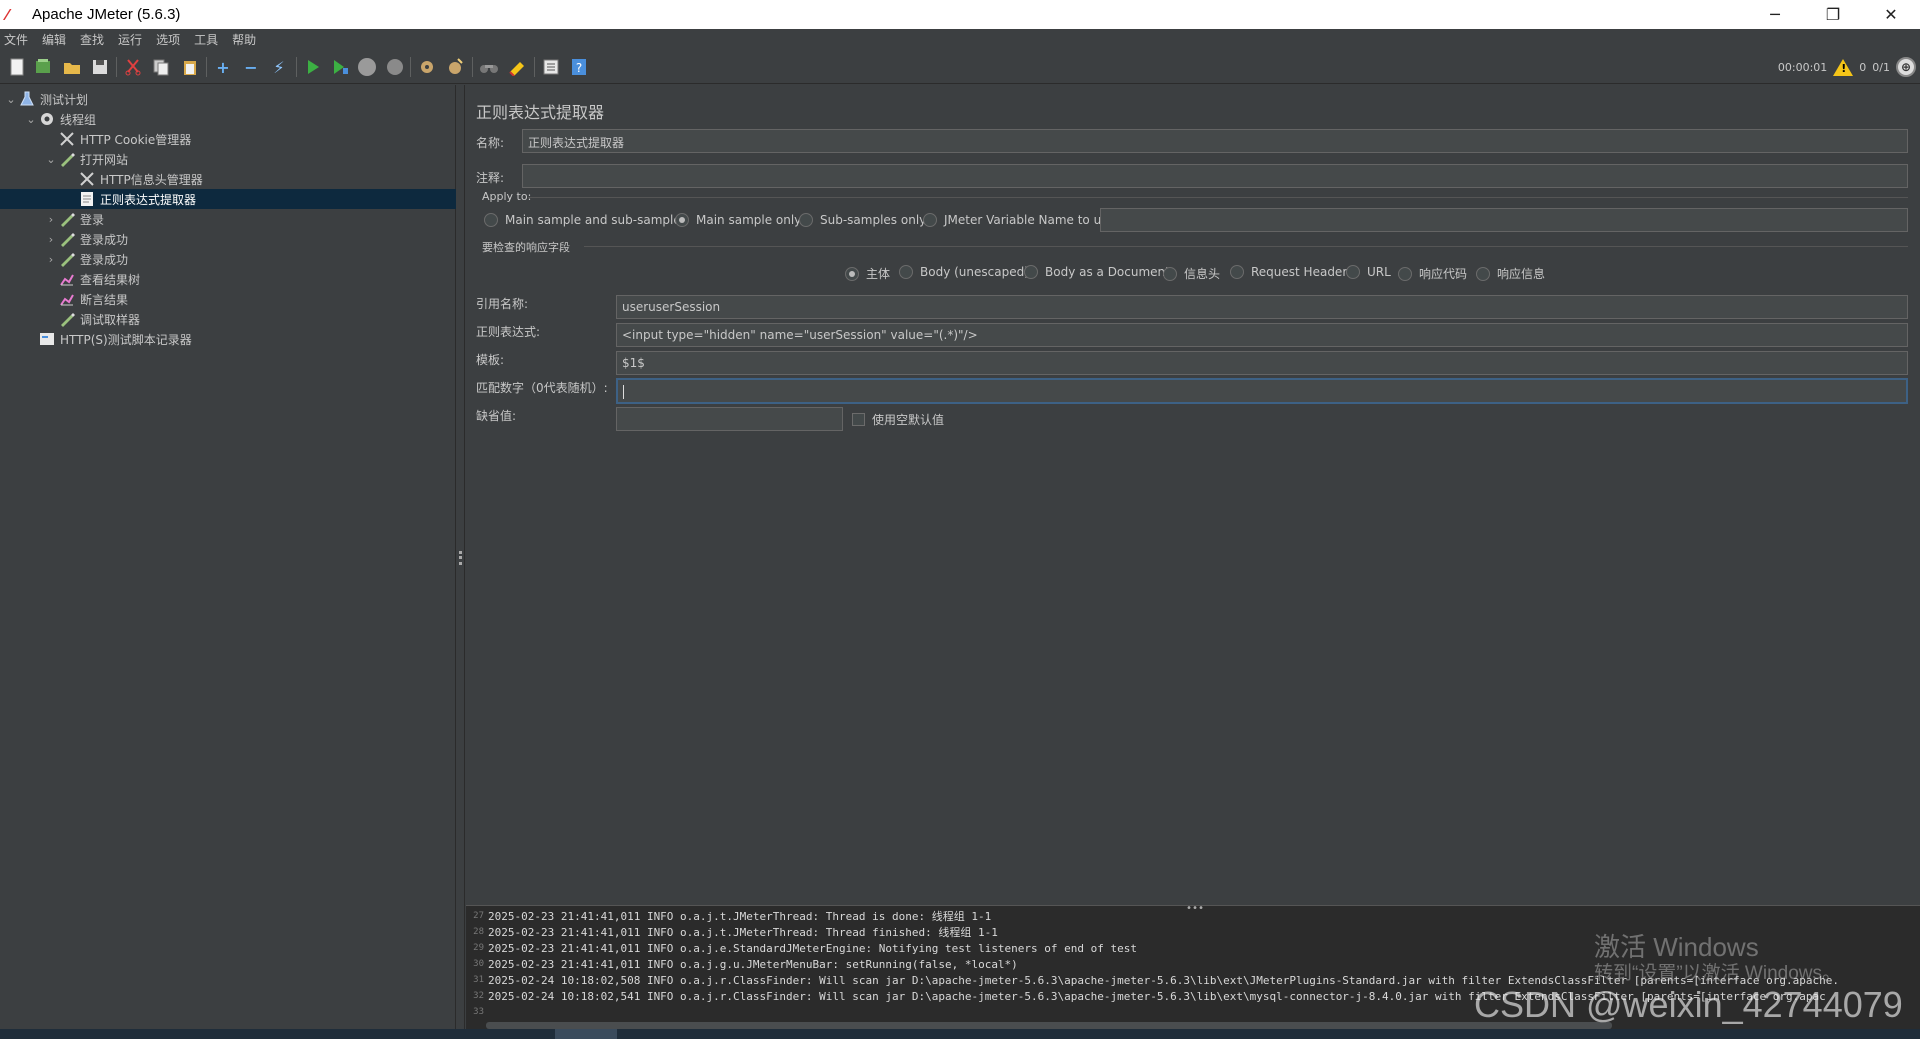  What do you see at coordinates (72, 67) in the screenshot?
I see `open-icon` at bounding box center [72, 67].